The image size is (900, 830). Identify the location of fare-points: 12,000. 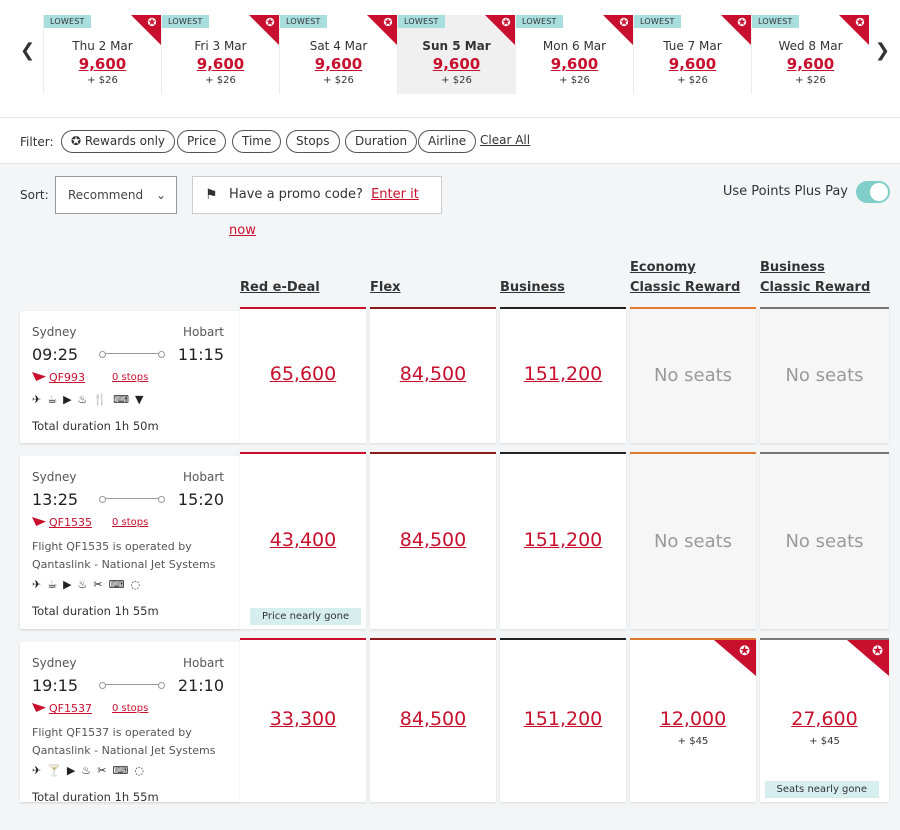
(693, 719).